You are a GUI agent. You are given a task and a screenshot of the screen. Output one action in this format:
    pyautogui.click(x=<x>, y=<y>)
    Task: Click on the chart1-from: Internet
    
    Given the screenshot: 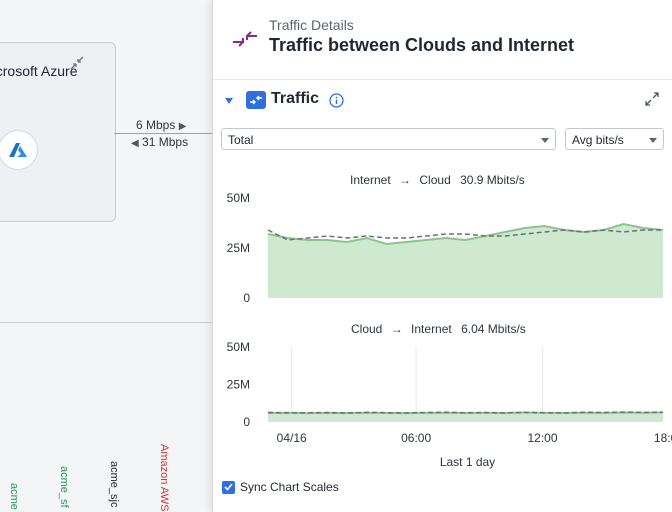 What is the action you would take?
    pyautogui.click(x=370, y=180)
    